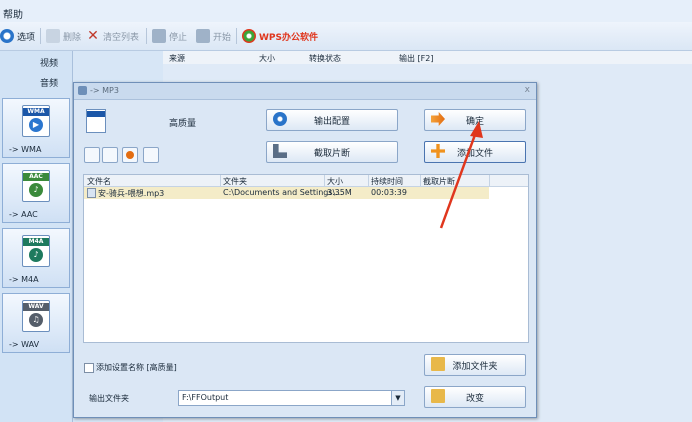 The width and height of the screenshot is (692, 422). Describe the element at coordinates (476, 129) in the screenshot. I see `annotation-arrow-head` at that location.